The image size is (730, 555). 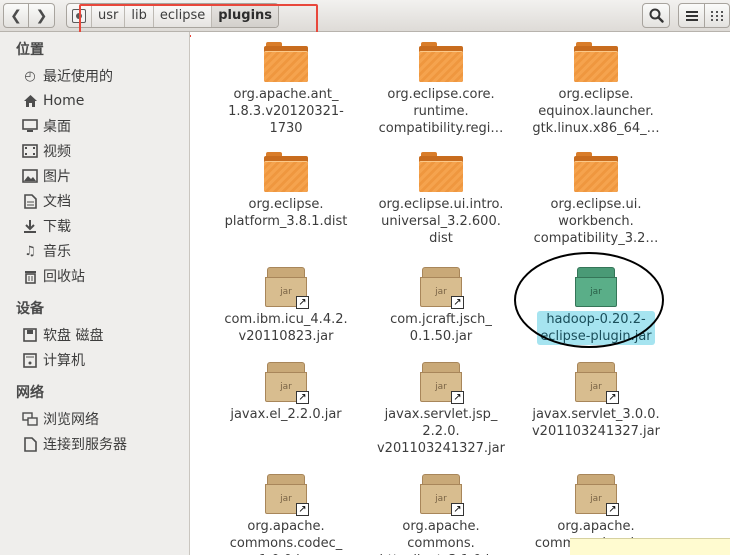 I want to click on sidebar-item-music: ♫ 音乐, so click(x=46, y=251).